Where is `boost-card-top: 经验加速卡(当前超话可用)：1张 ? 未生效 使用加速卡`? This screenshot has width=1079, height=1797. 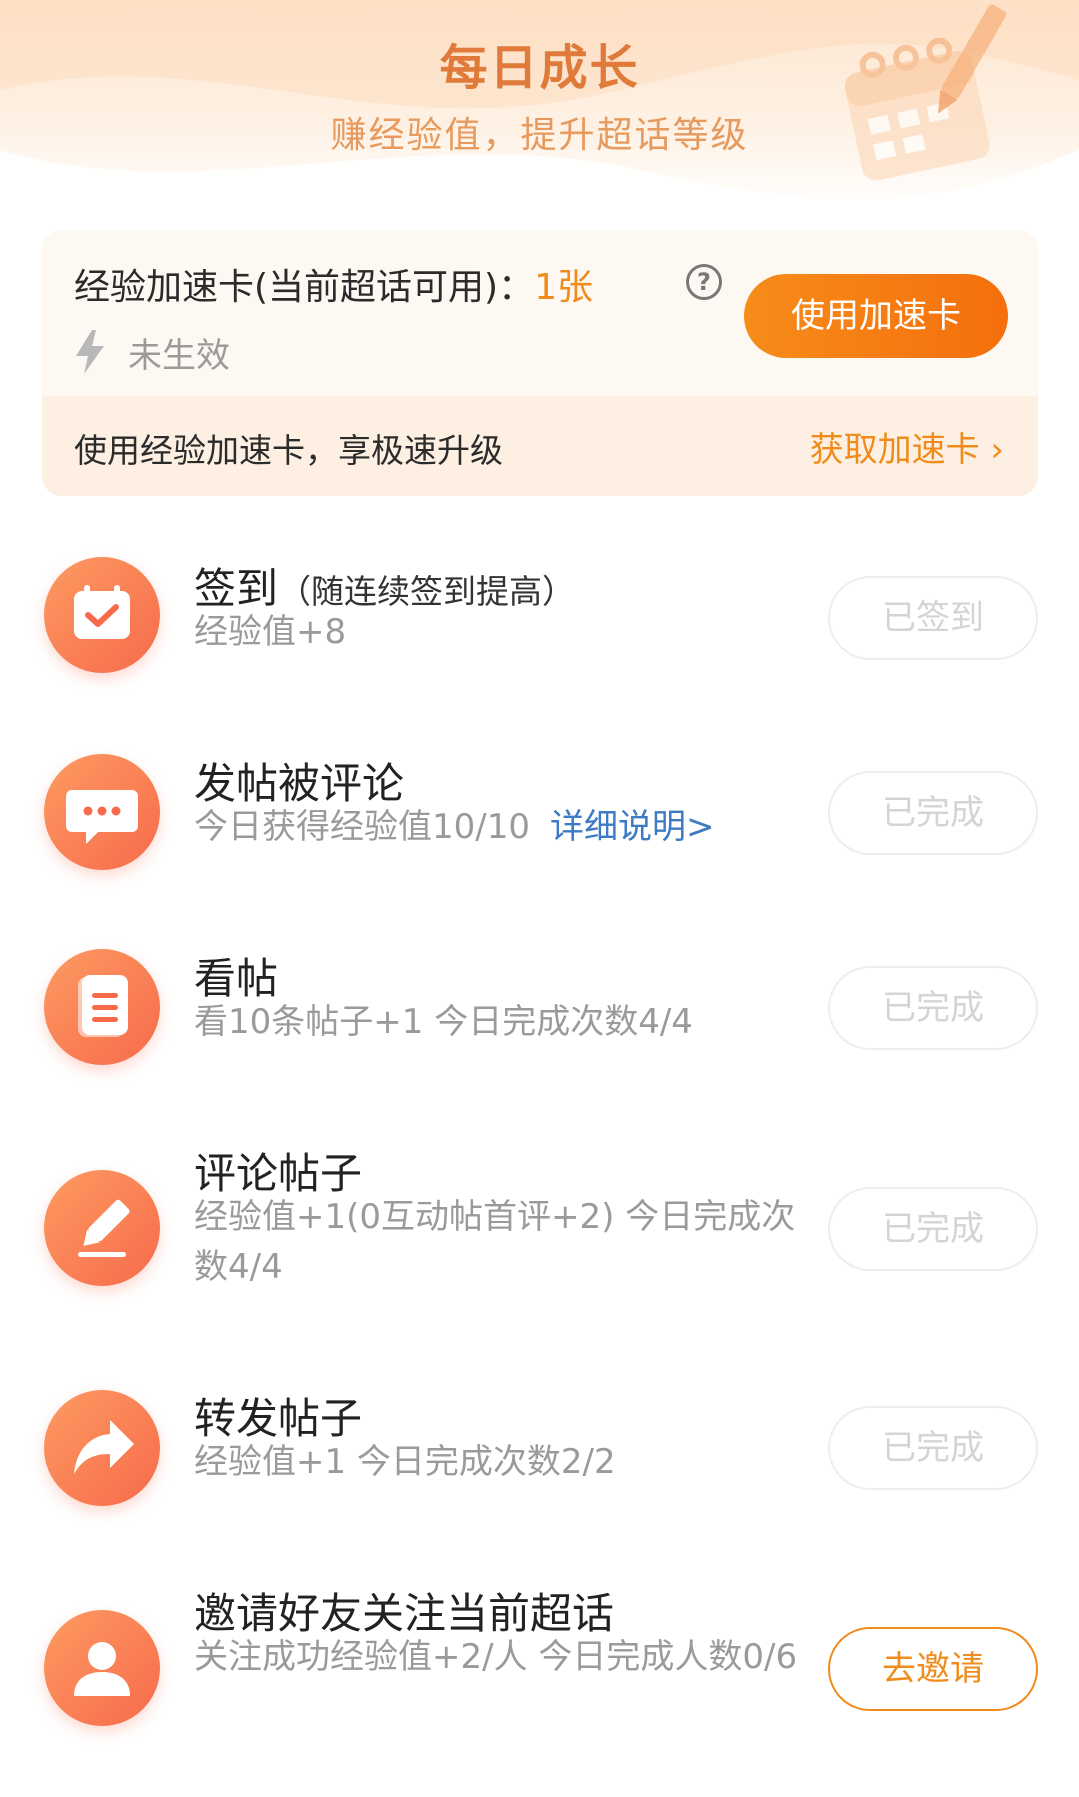
boost-card-top: 经验加速卡(当前超话可用)：1张 ? 未生效 使用加速卡 is located at coordinates (540, 313).